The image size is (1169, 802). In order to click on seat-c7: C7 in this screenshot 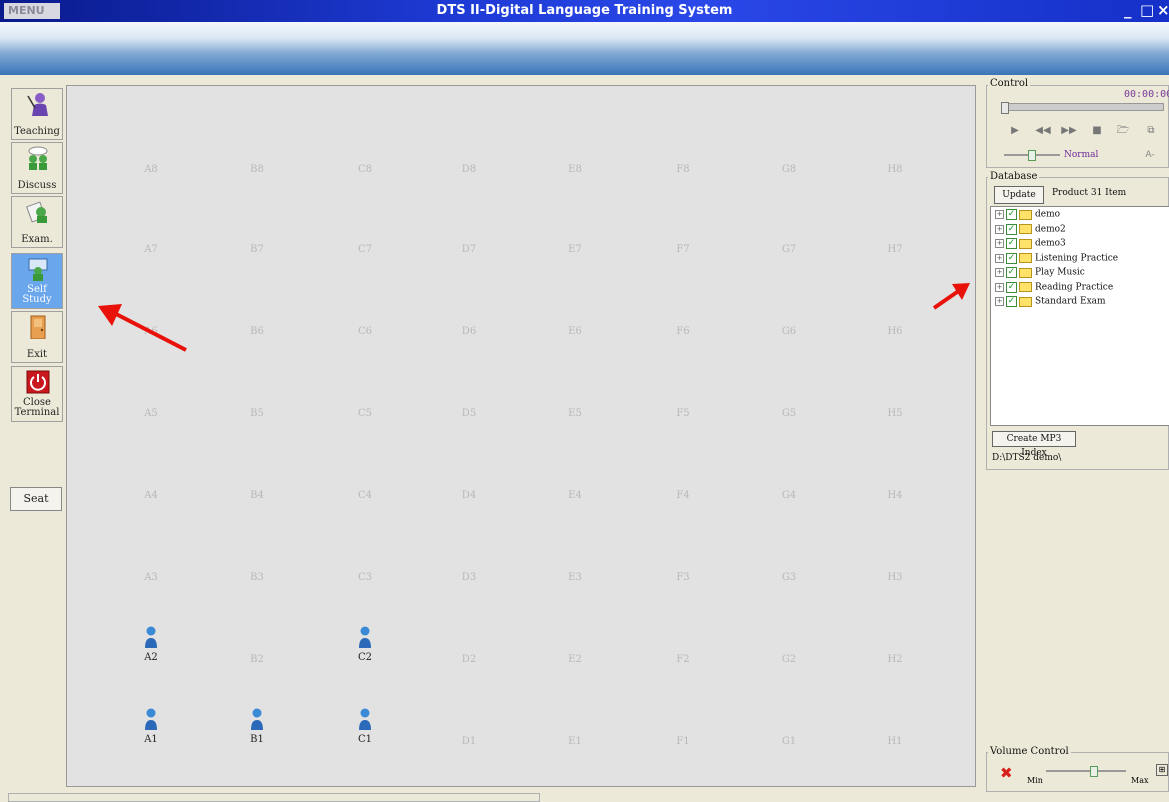, I will do `click(365, 249)`.